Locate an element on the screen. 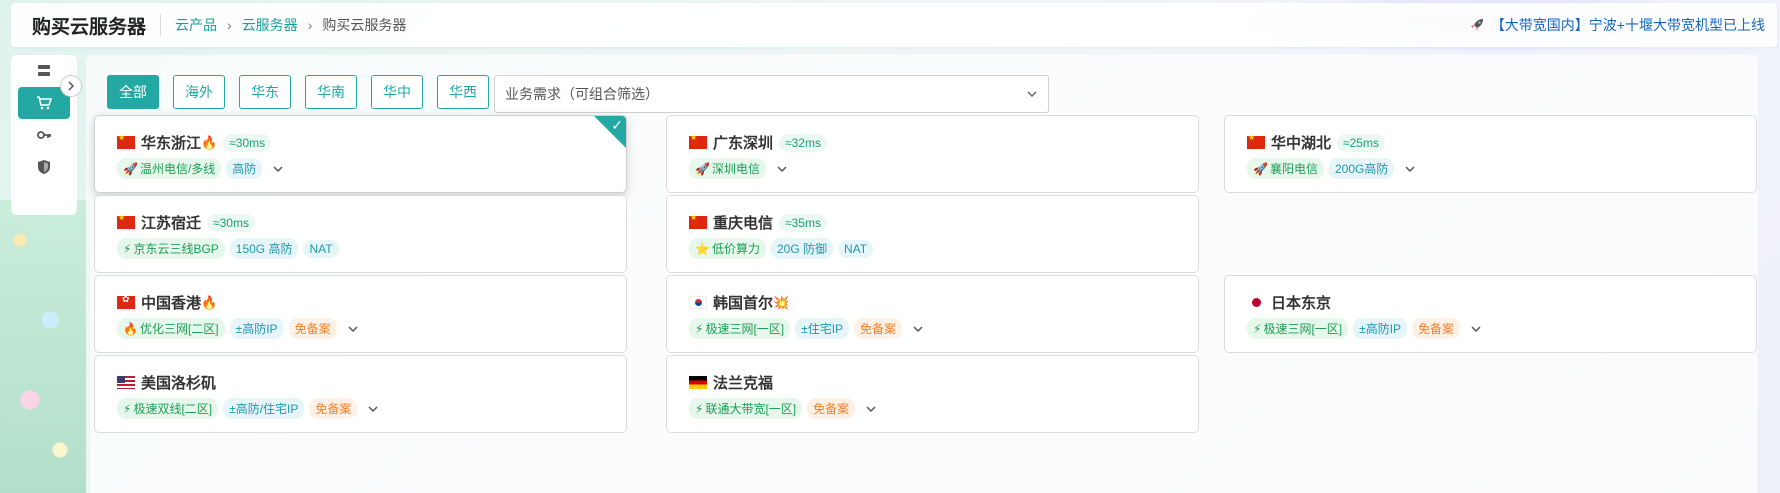 The height and width of the screenshot is (493, 1780). tag-text: 京东云三线BGP is located at coordinates (176, 249).